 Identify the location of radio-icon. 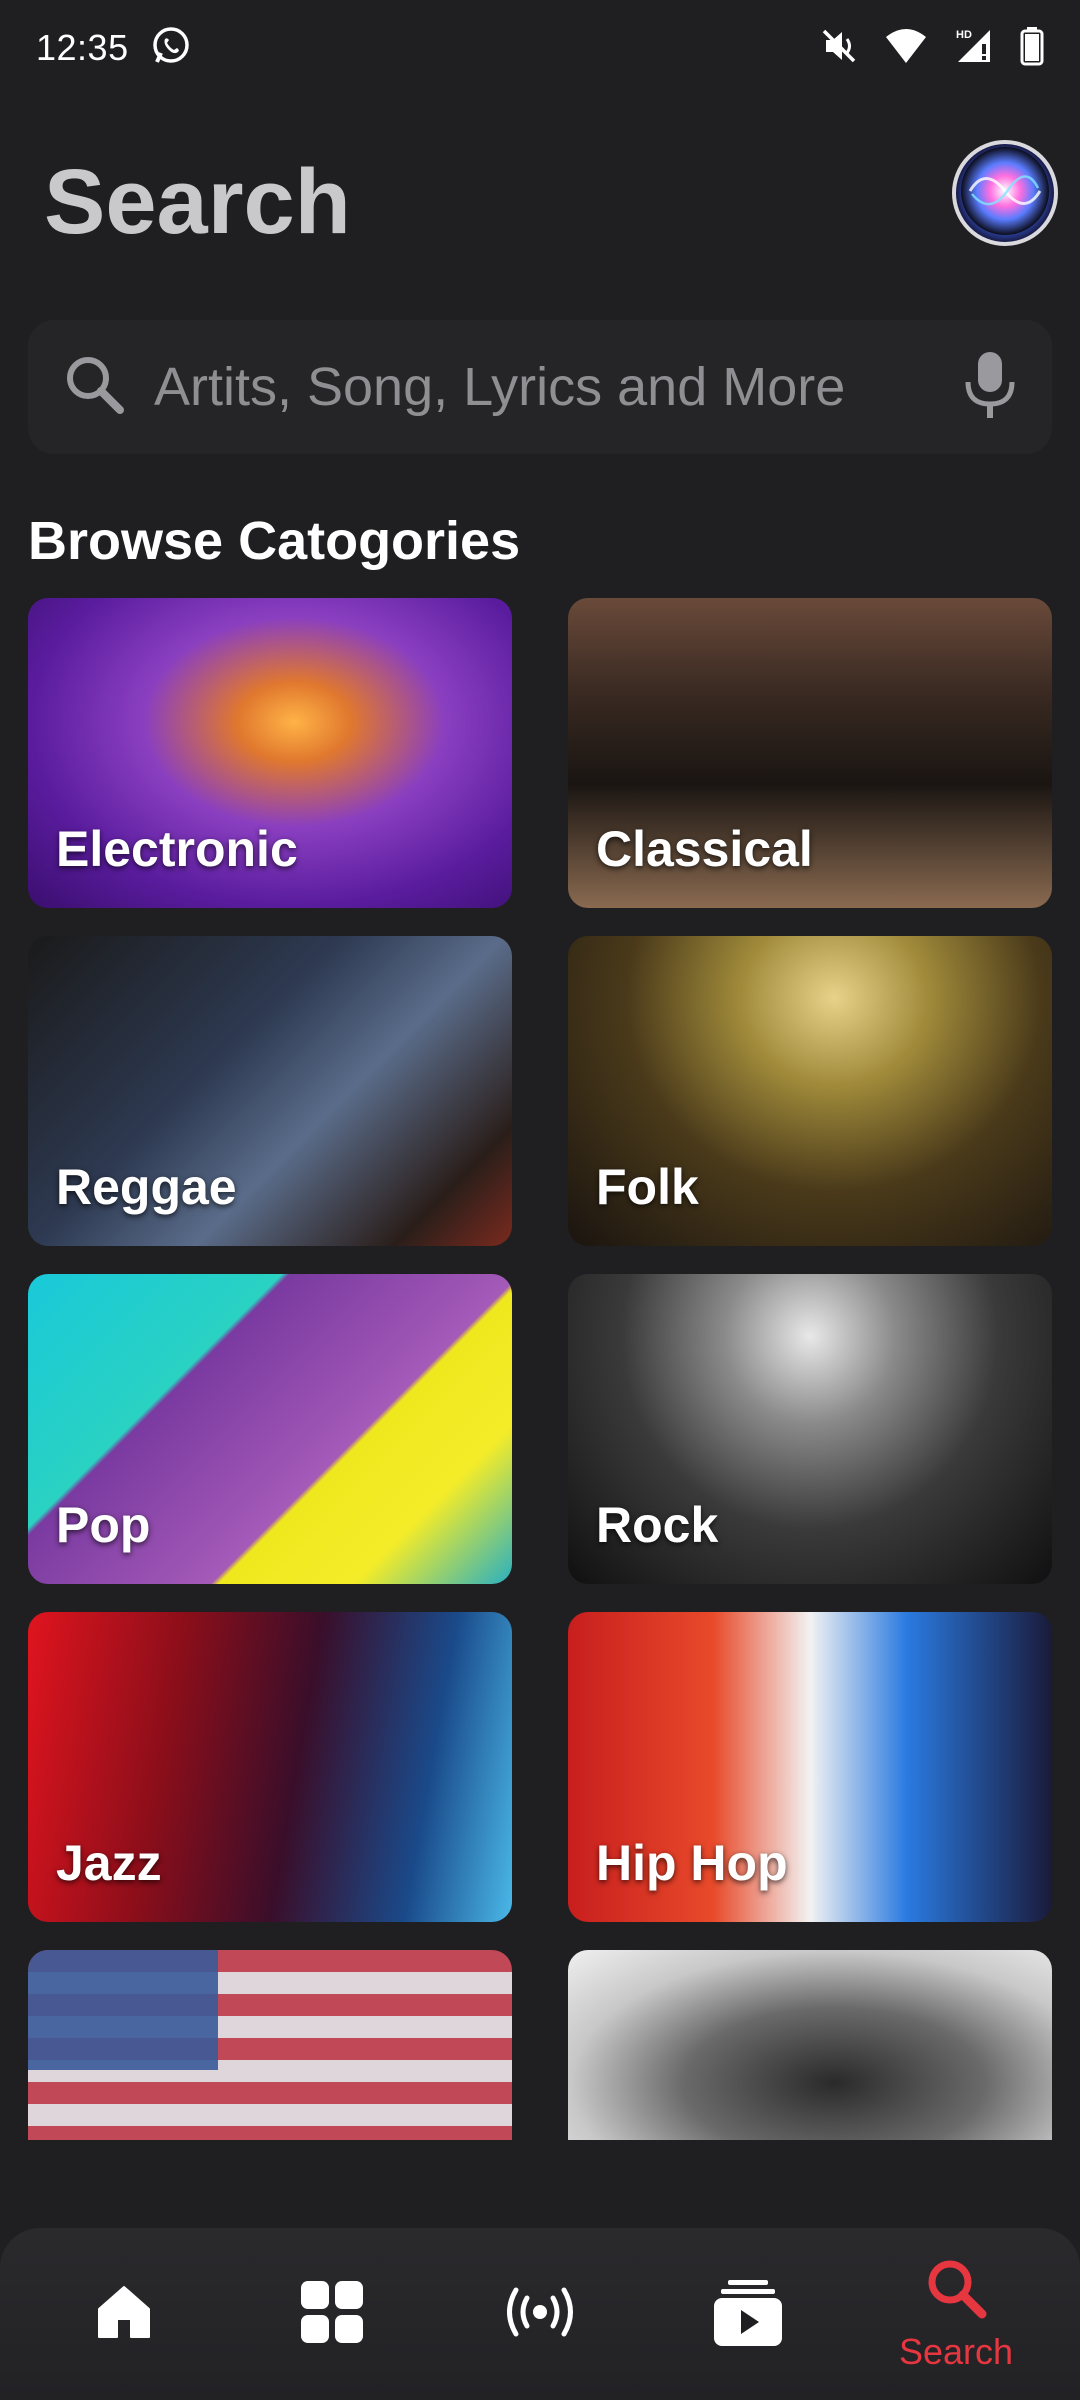
(540, 2314).